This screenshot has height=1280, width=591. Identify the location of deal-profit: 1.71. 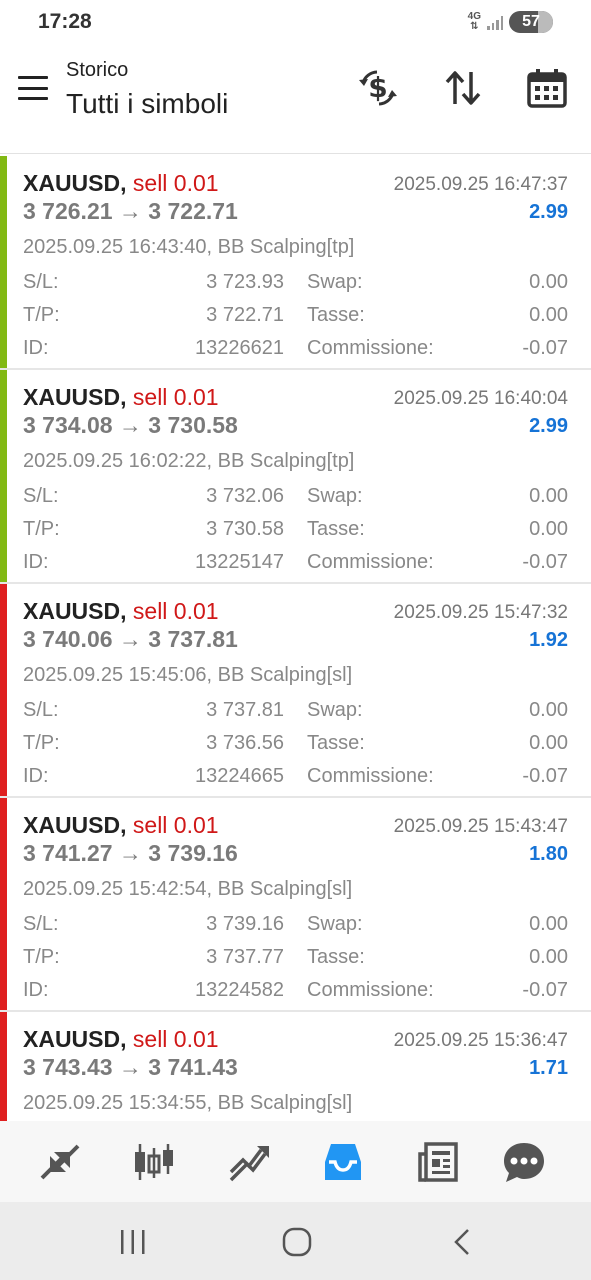
(548, 1068).